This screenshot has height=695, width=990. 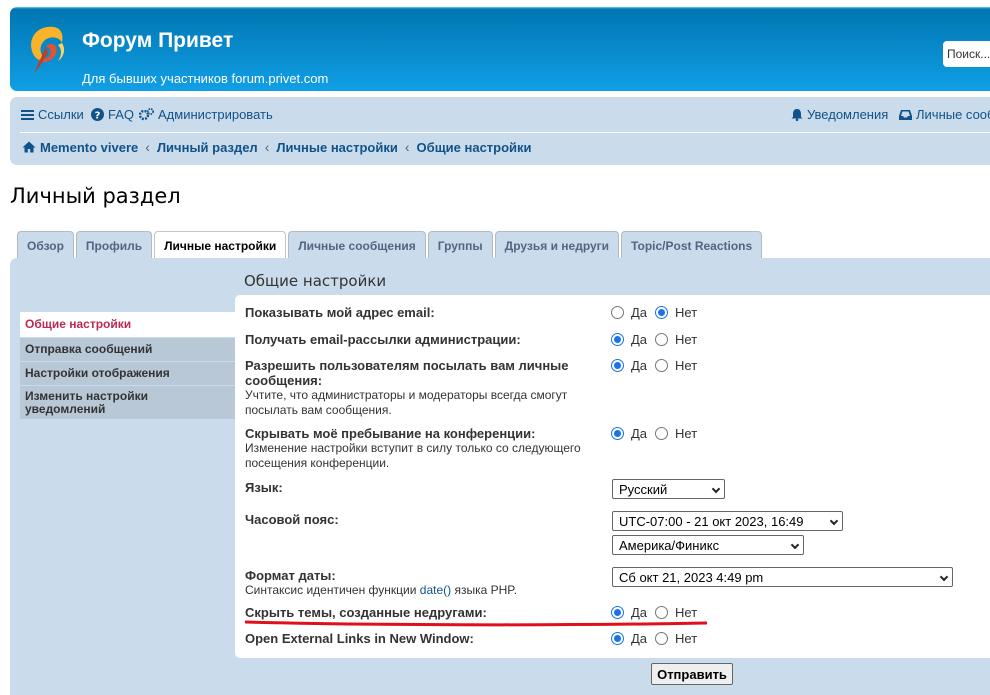 I want to click on setting-label: Скрыть темы, созданные недругами:, so click(x=366, y=612).